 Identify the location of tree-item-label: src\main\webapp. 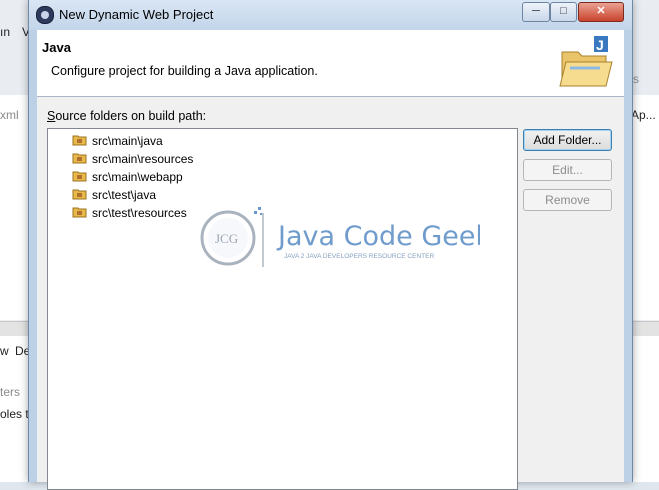
(137, 176).